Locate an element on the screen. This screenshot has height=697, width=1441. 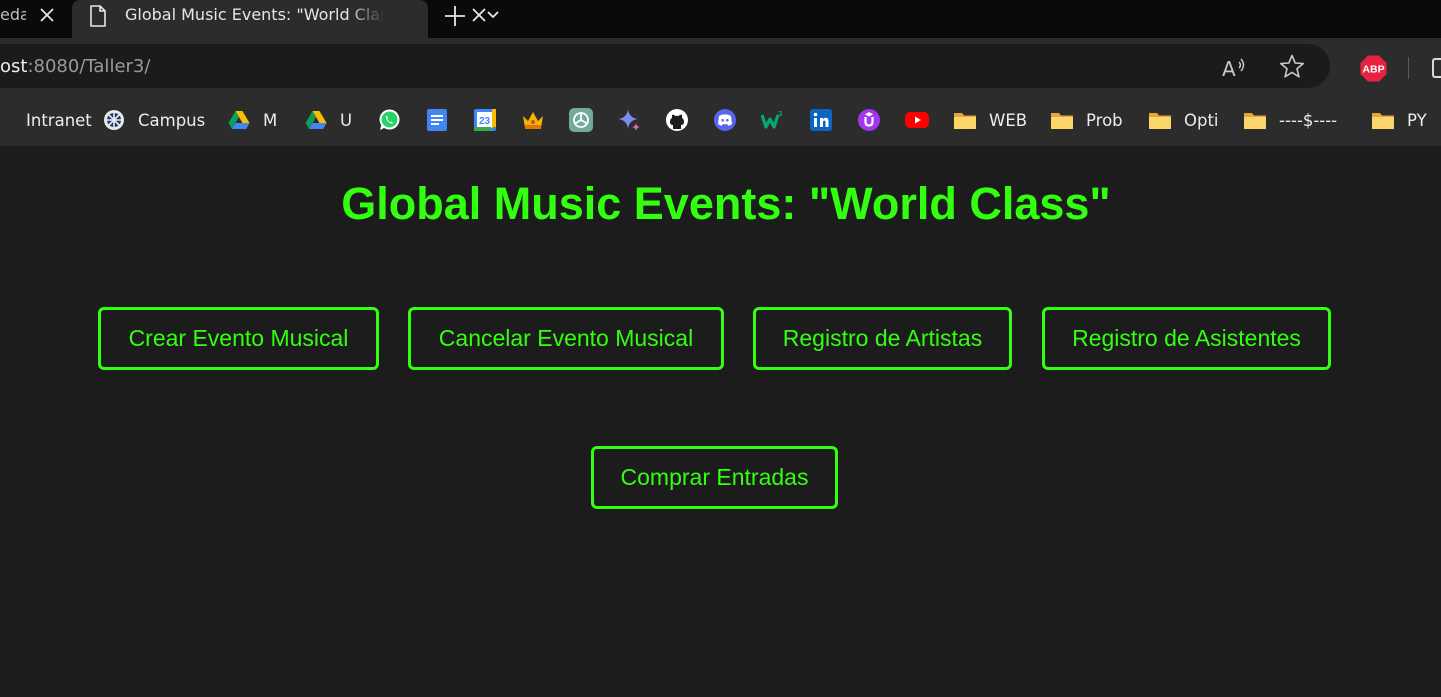
browser-toolbar: ost:8080/Taller3/ A ABP is located at coordinates (720, 65).